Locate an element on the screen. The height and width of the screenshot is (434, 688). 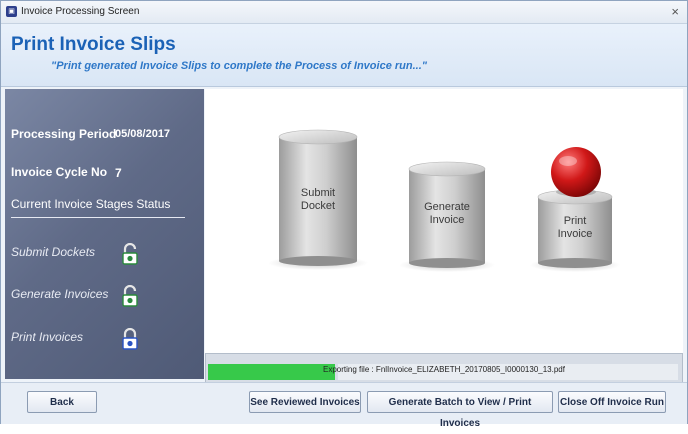
stage-submit-dockets: Submit Dockets is located at coordinates (53, 252).